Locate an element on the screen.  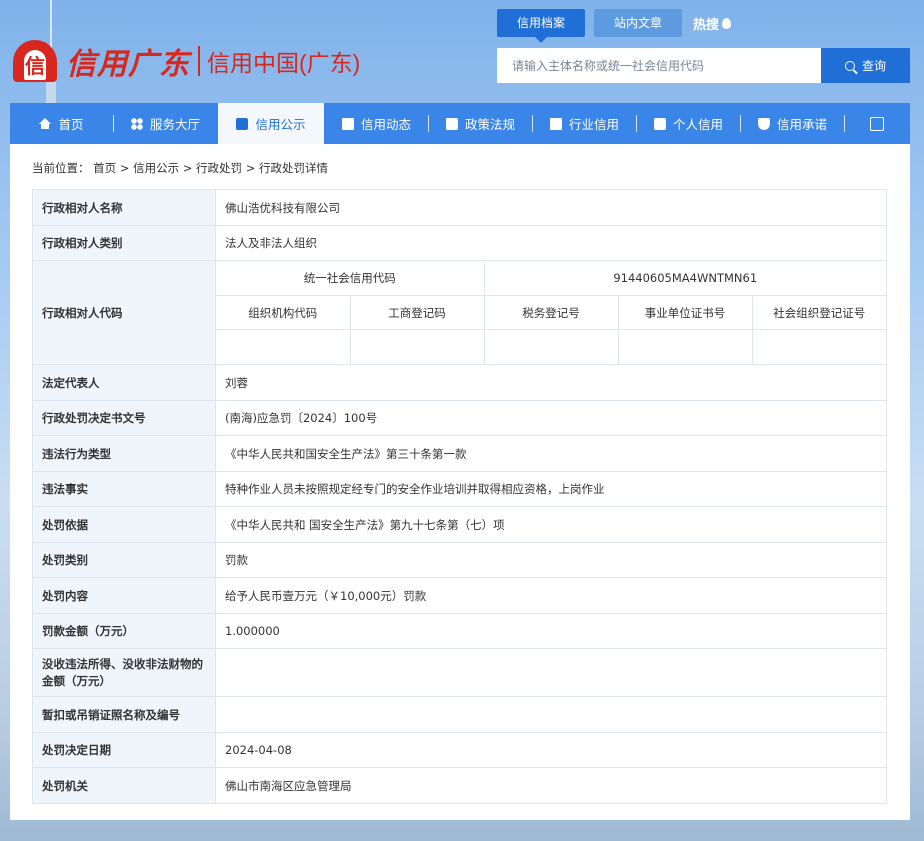
shield-check-icon is located at coordinates (763, 123).